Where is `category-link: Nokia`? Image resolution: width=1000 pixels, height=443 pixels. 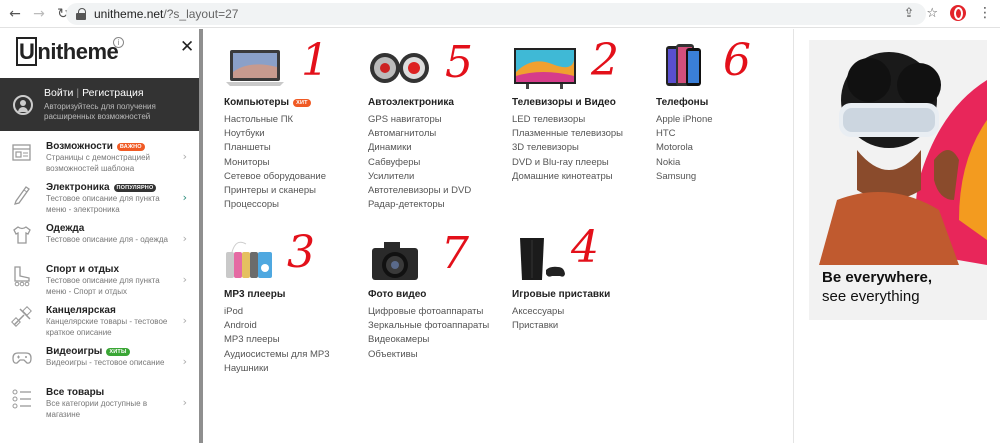
category-link: Nokia is located at coordinates (726, 163).